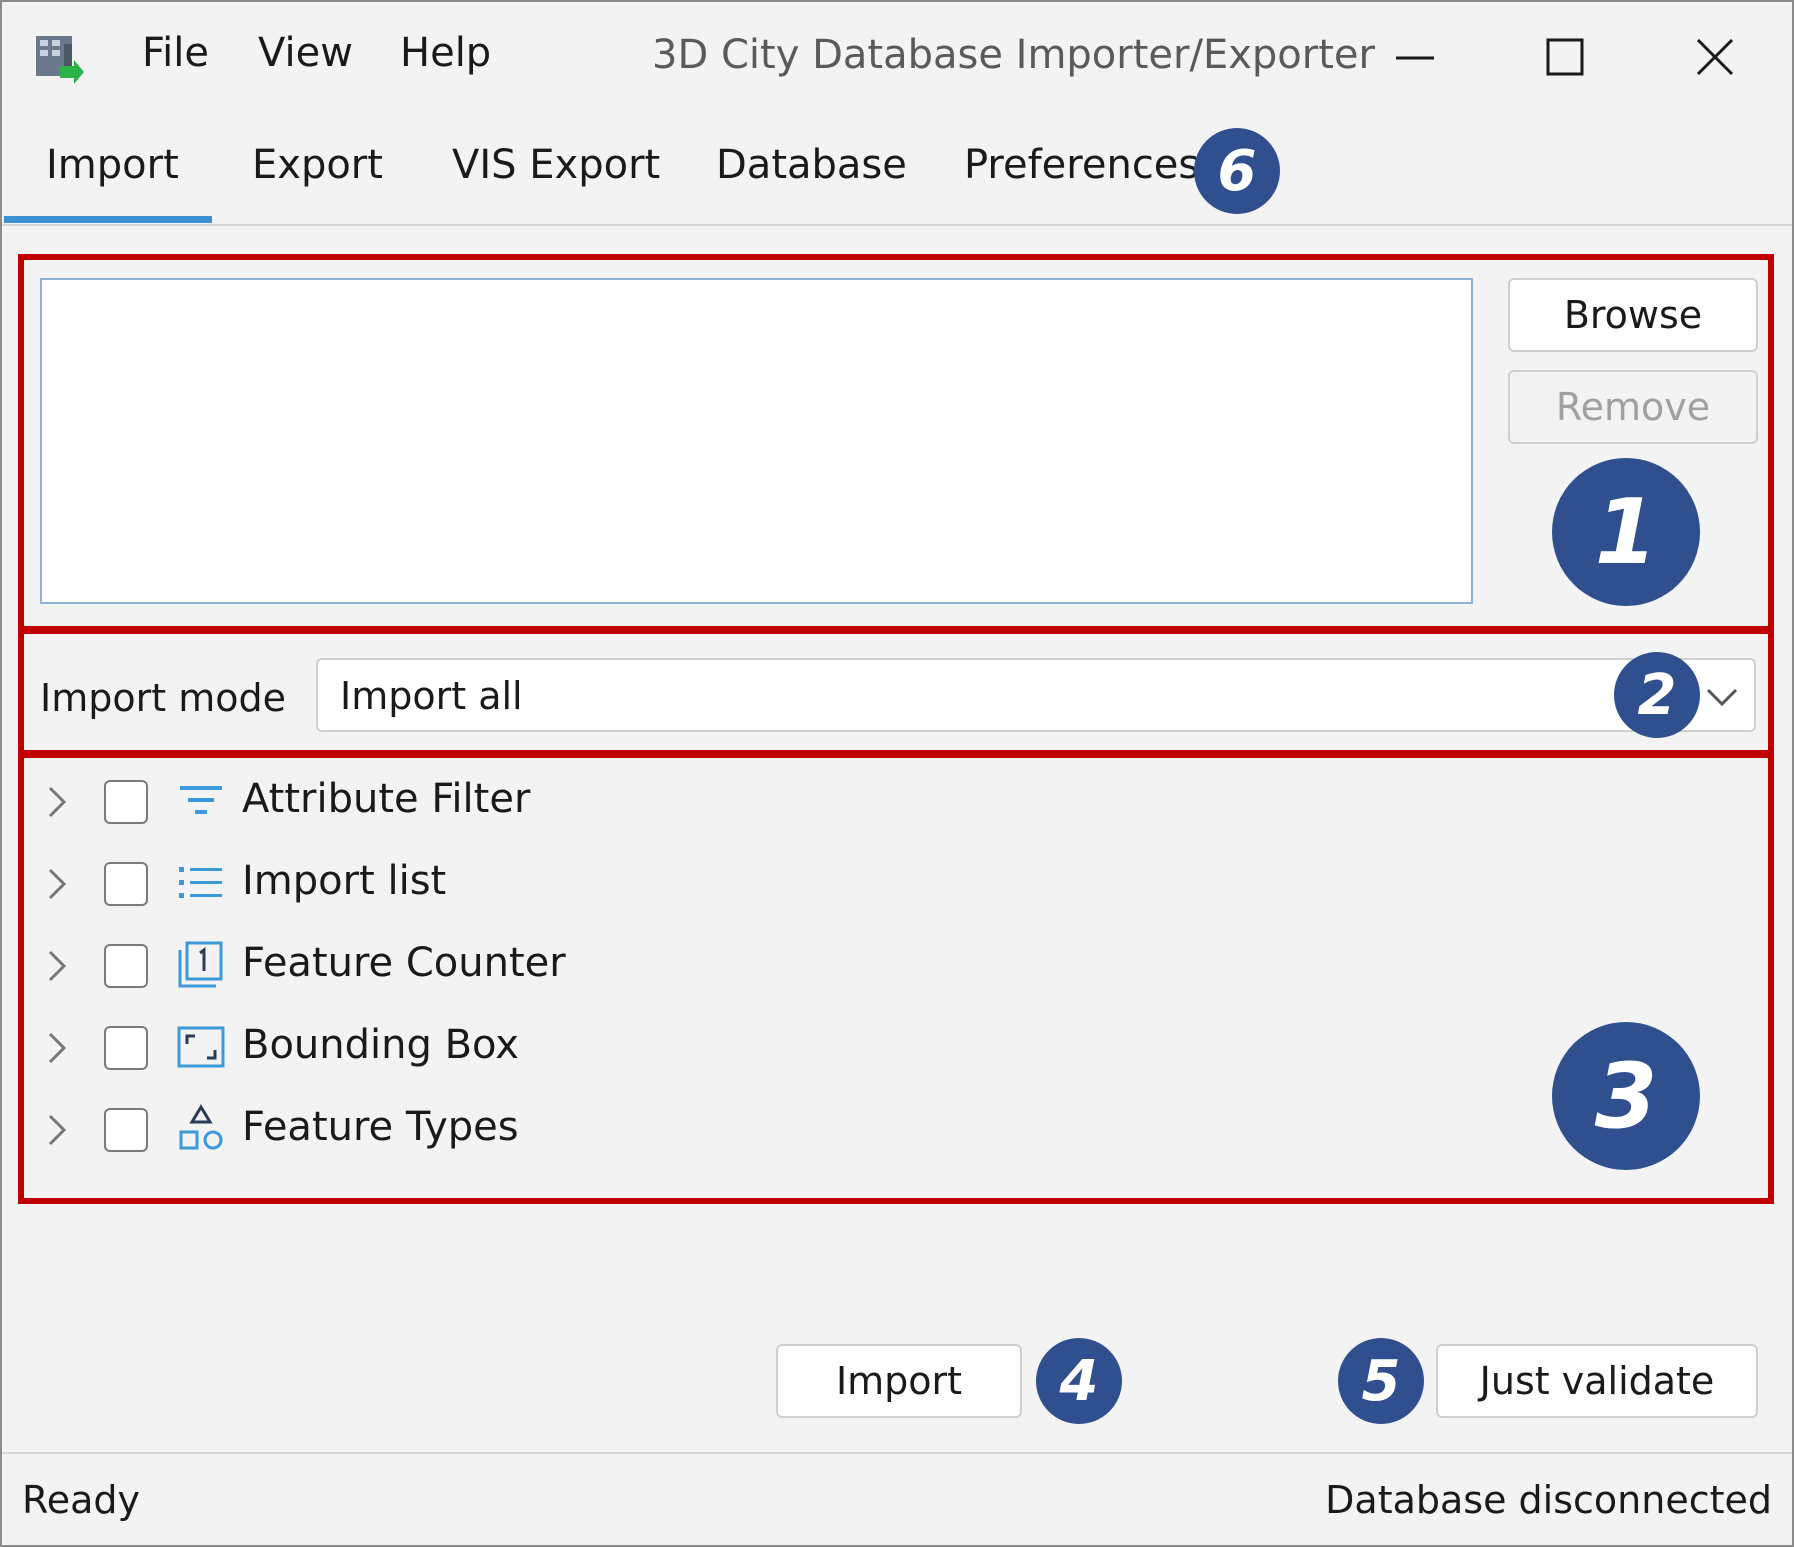 Image resolution: width=1794 pixels, height=1547 pixels. Describe the element at coordinates (344, 881) in the screenshot. I see `filter-label: Import list` at that location.